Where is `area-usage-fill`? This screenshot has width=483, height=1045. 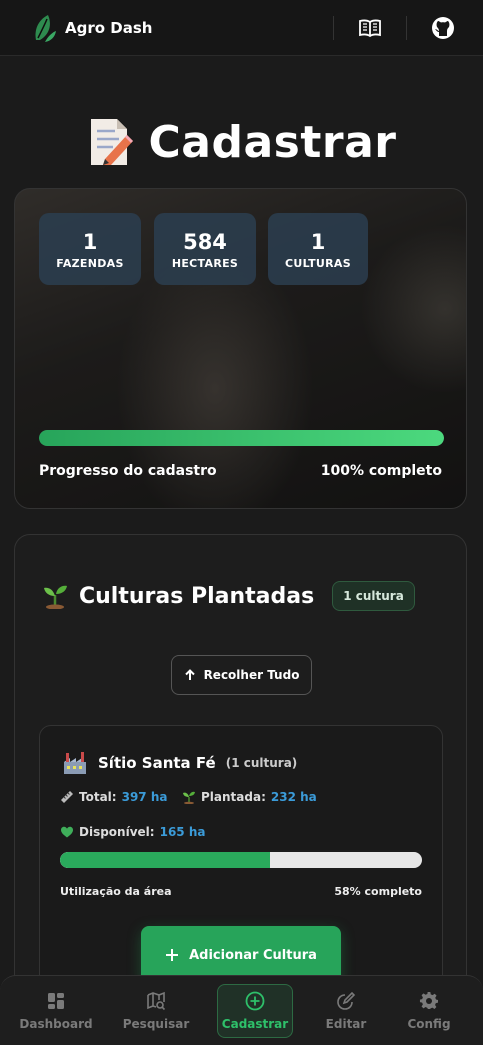 area-usage-fill is located at coordinates (165, 860).